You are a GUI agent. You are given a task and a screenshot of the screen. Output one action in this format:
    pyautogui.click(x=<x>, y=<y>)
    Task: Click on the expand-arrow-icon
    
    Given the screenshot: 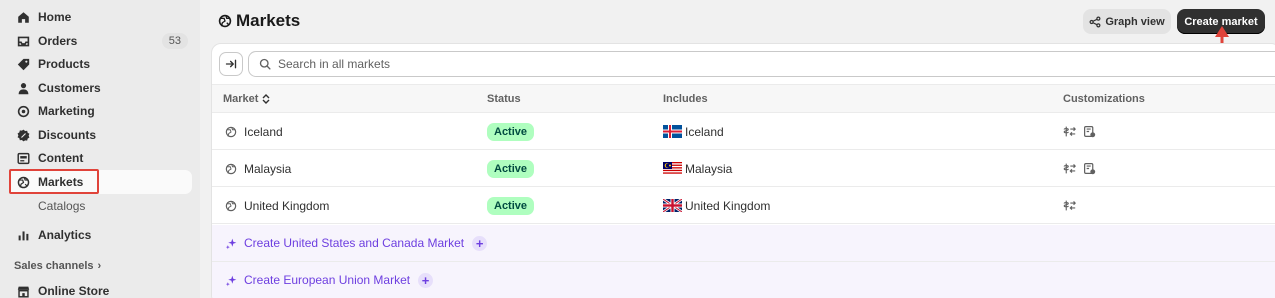 What is the action you would take?
    pyautogui.click(x=231, y=64)
    